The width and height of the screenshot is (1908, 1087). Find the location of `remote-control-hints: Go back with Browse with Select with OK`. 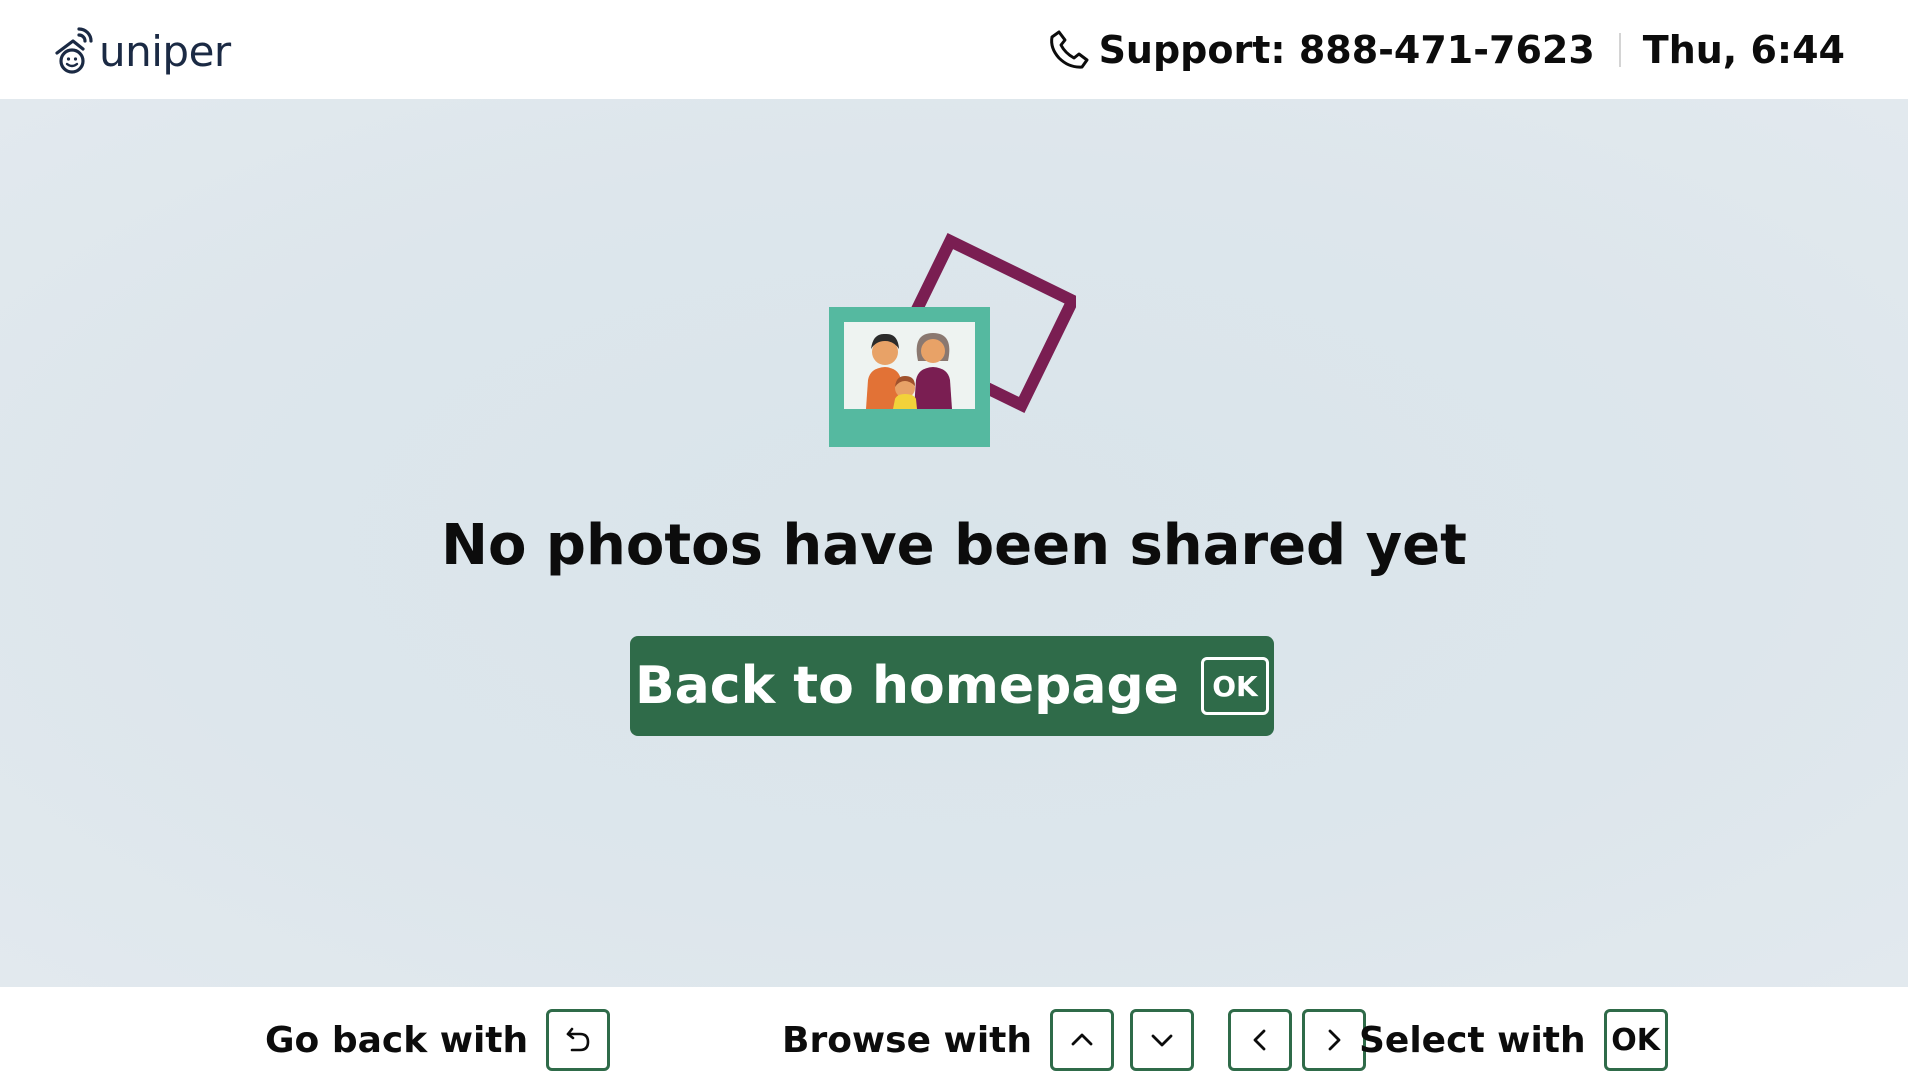

remote-control-hints: Go back with Browse with Select with OK is located at coordinates (954, 1037).